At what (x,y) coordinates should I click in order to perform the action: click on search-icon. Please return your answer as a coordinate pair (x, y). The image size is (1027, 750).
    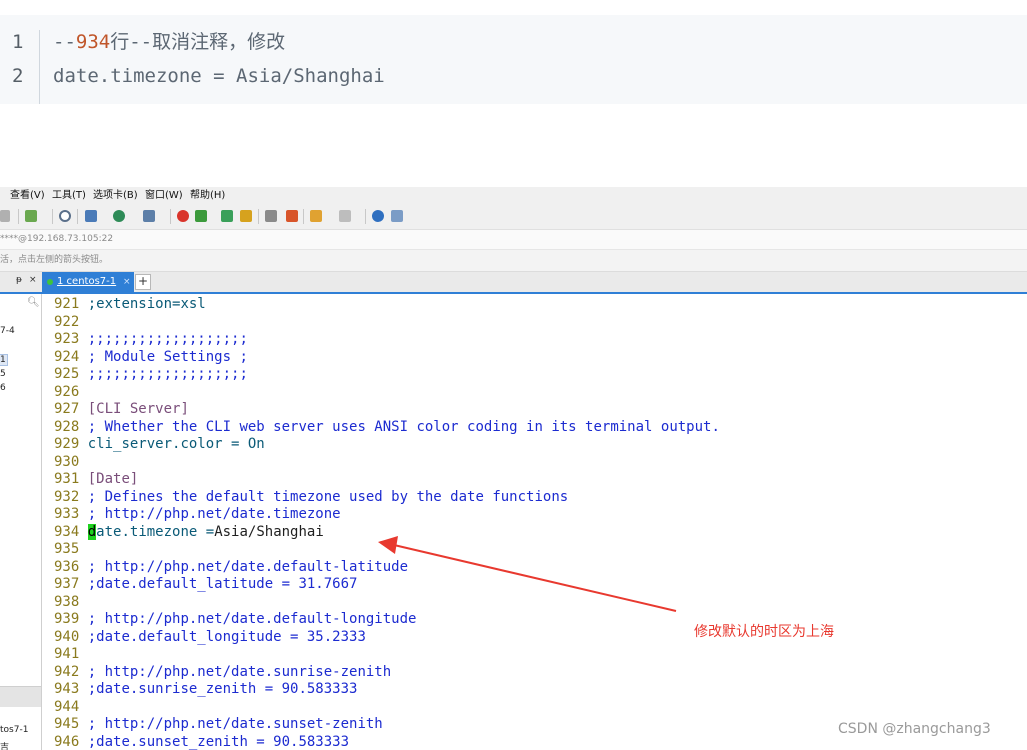
    Looking at the image, I should click on (65, 216).